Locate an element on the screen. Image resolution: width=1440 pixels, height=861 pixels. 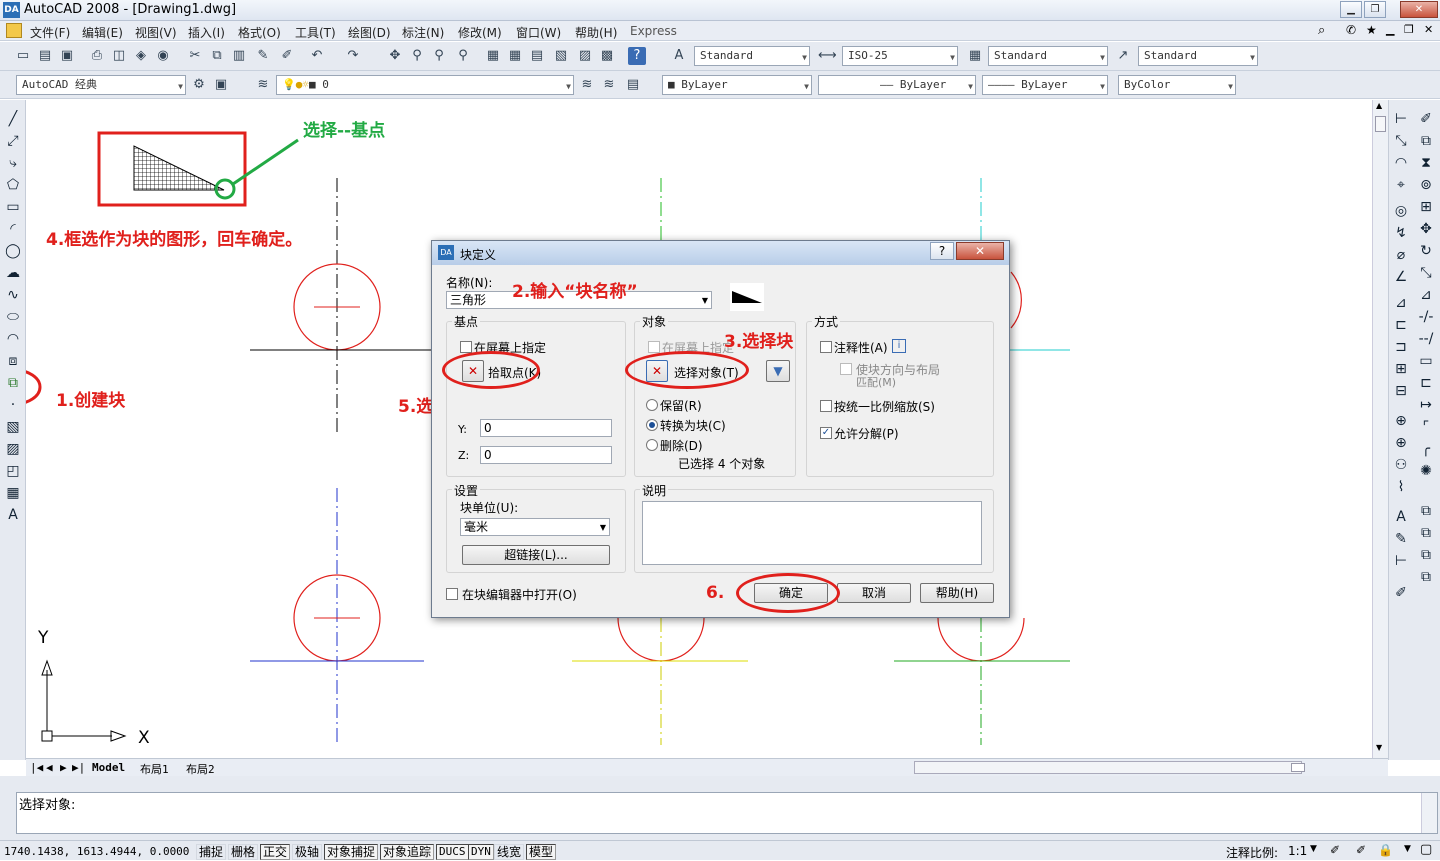
plot-icon: ⎙ is located at coordinates (97, 56).